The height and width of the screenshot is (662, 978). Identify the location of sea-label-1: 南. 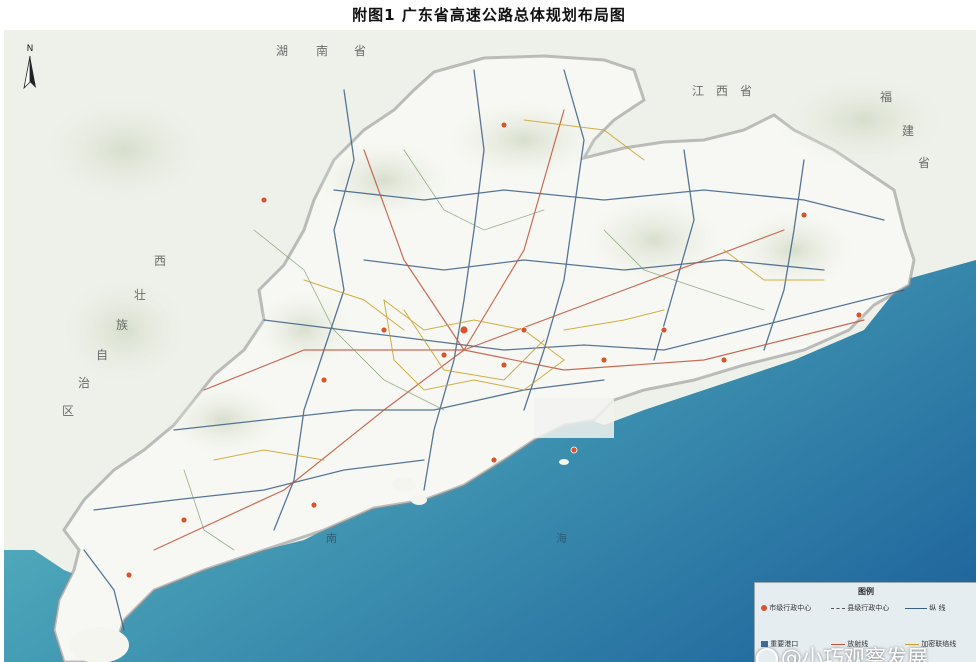
(331, 538).